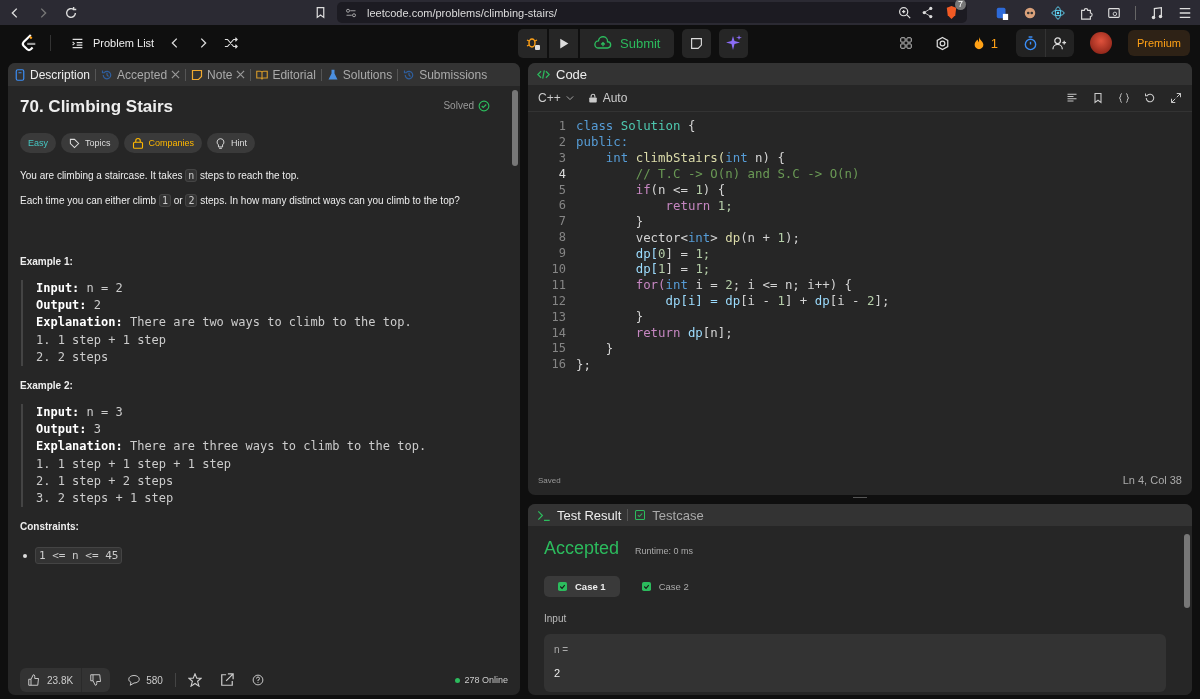  Describe the element at coordinates (582, 586) in the screenshot. I see `case-tab: Case 1` at that location.